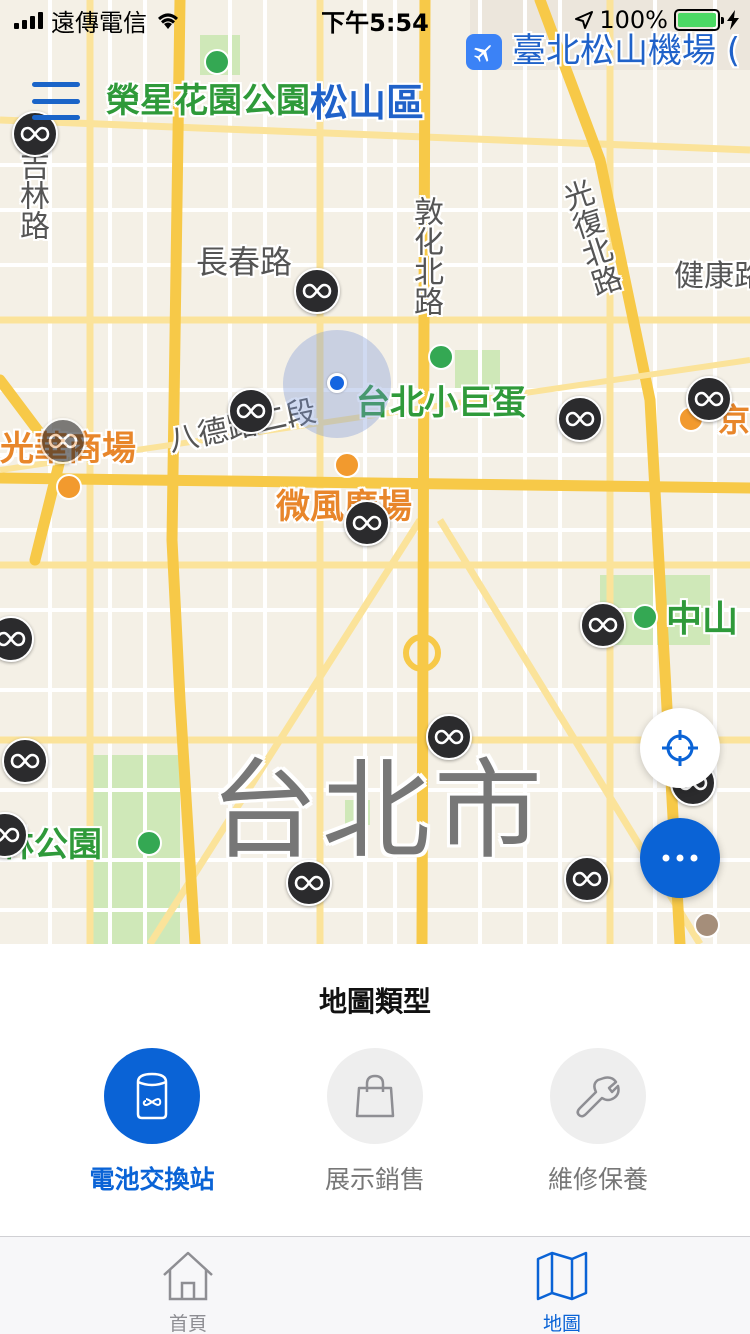 The height and width of the screenshot is (1334, 750). What do you see at coordinates (208, 101) in the screenshot?
I see `label-rongxing-park: 榮星花園公園` at bounding box center [208, 101].